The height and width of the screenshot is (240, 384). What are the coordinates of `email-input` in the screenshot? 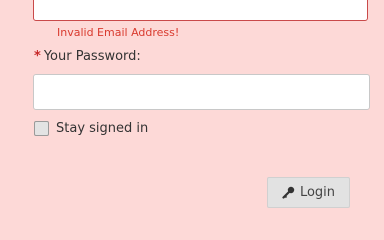 It's located at (200, 10).